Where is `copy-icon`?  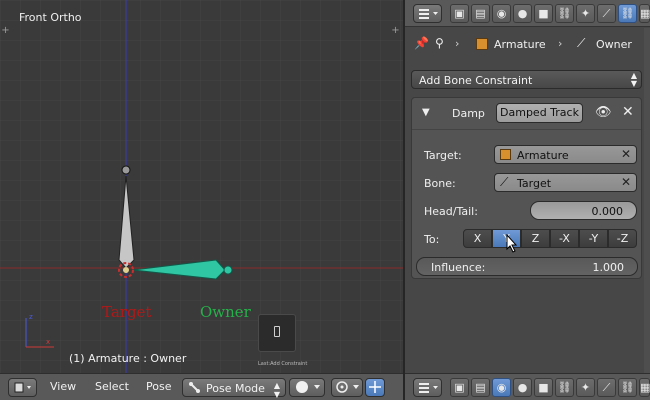
copy-icon is located at coordinates (277, 331).